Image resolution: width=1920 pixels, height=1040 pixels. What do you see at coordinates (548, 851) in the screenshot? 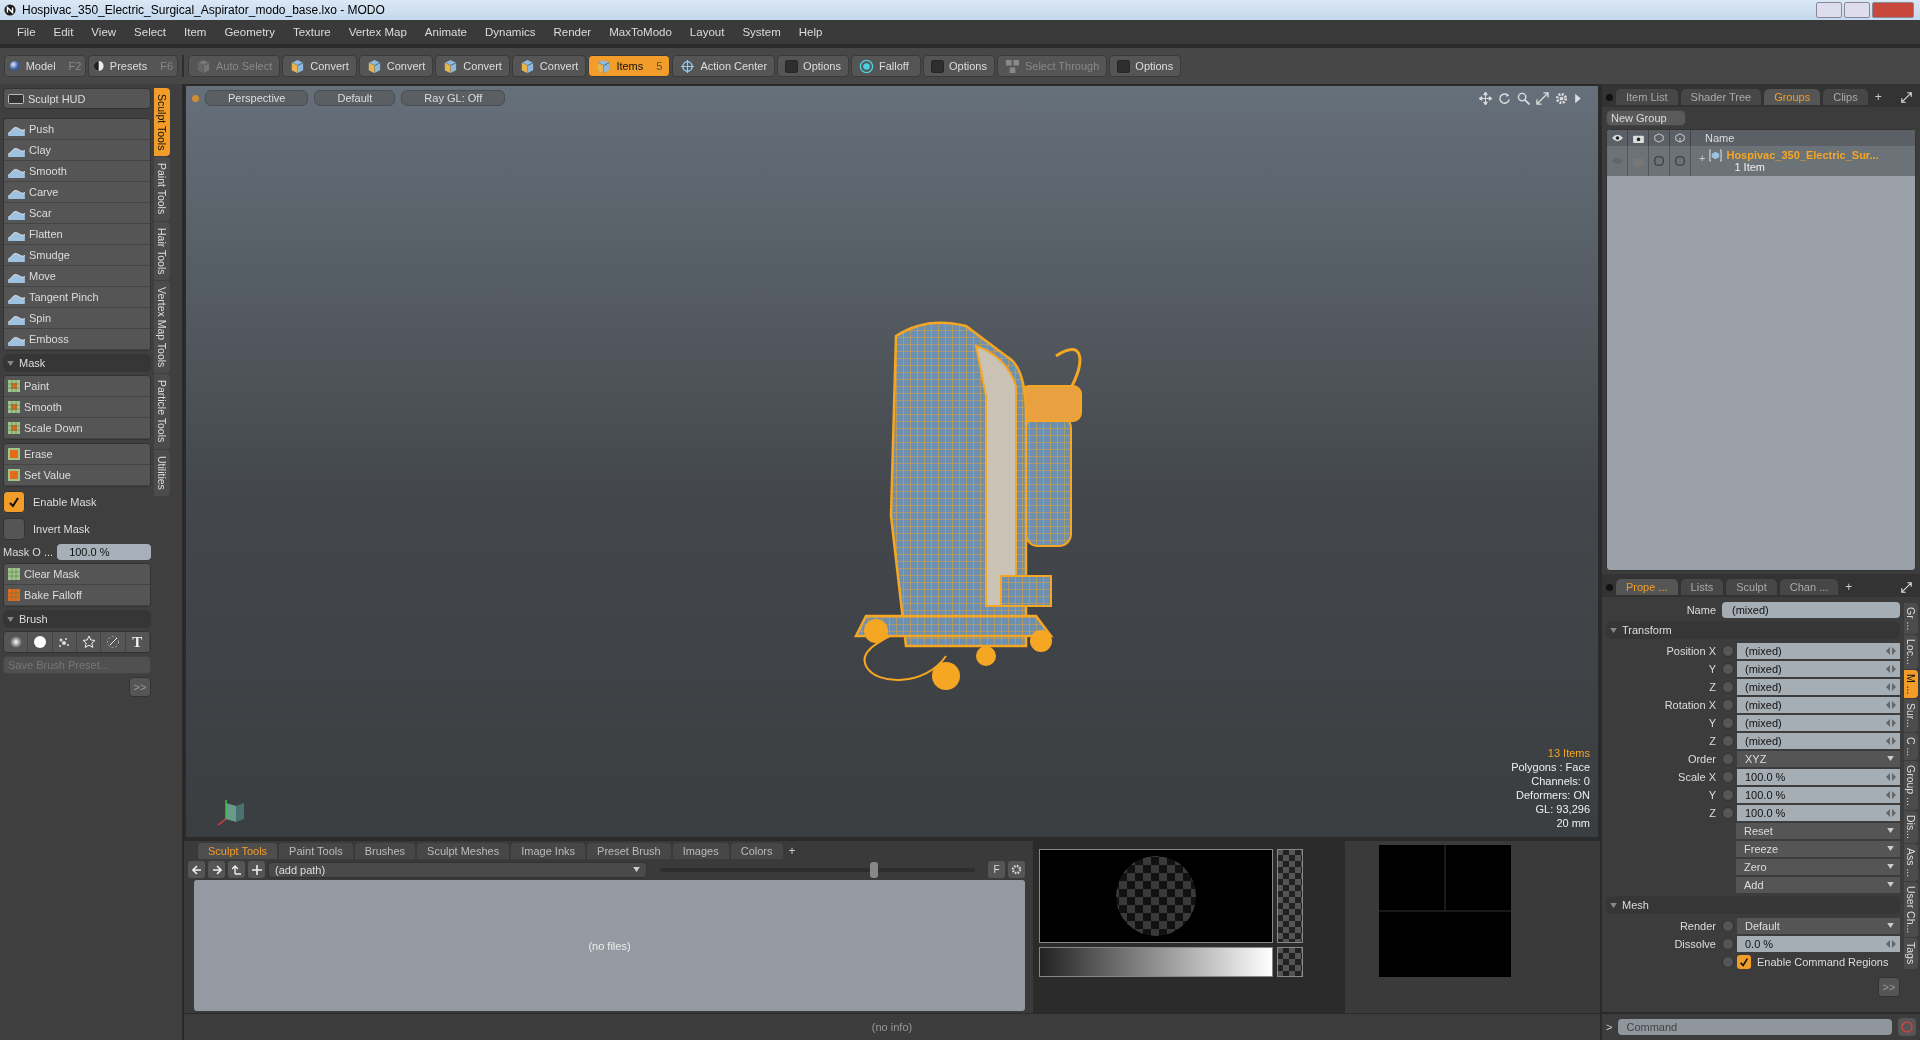
I see `browser-tab: Image Inks` at bounding box center [548, 851].